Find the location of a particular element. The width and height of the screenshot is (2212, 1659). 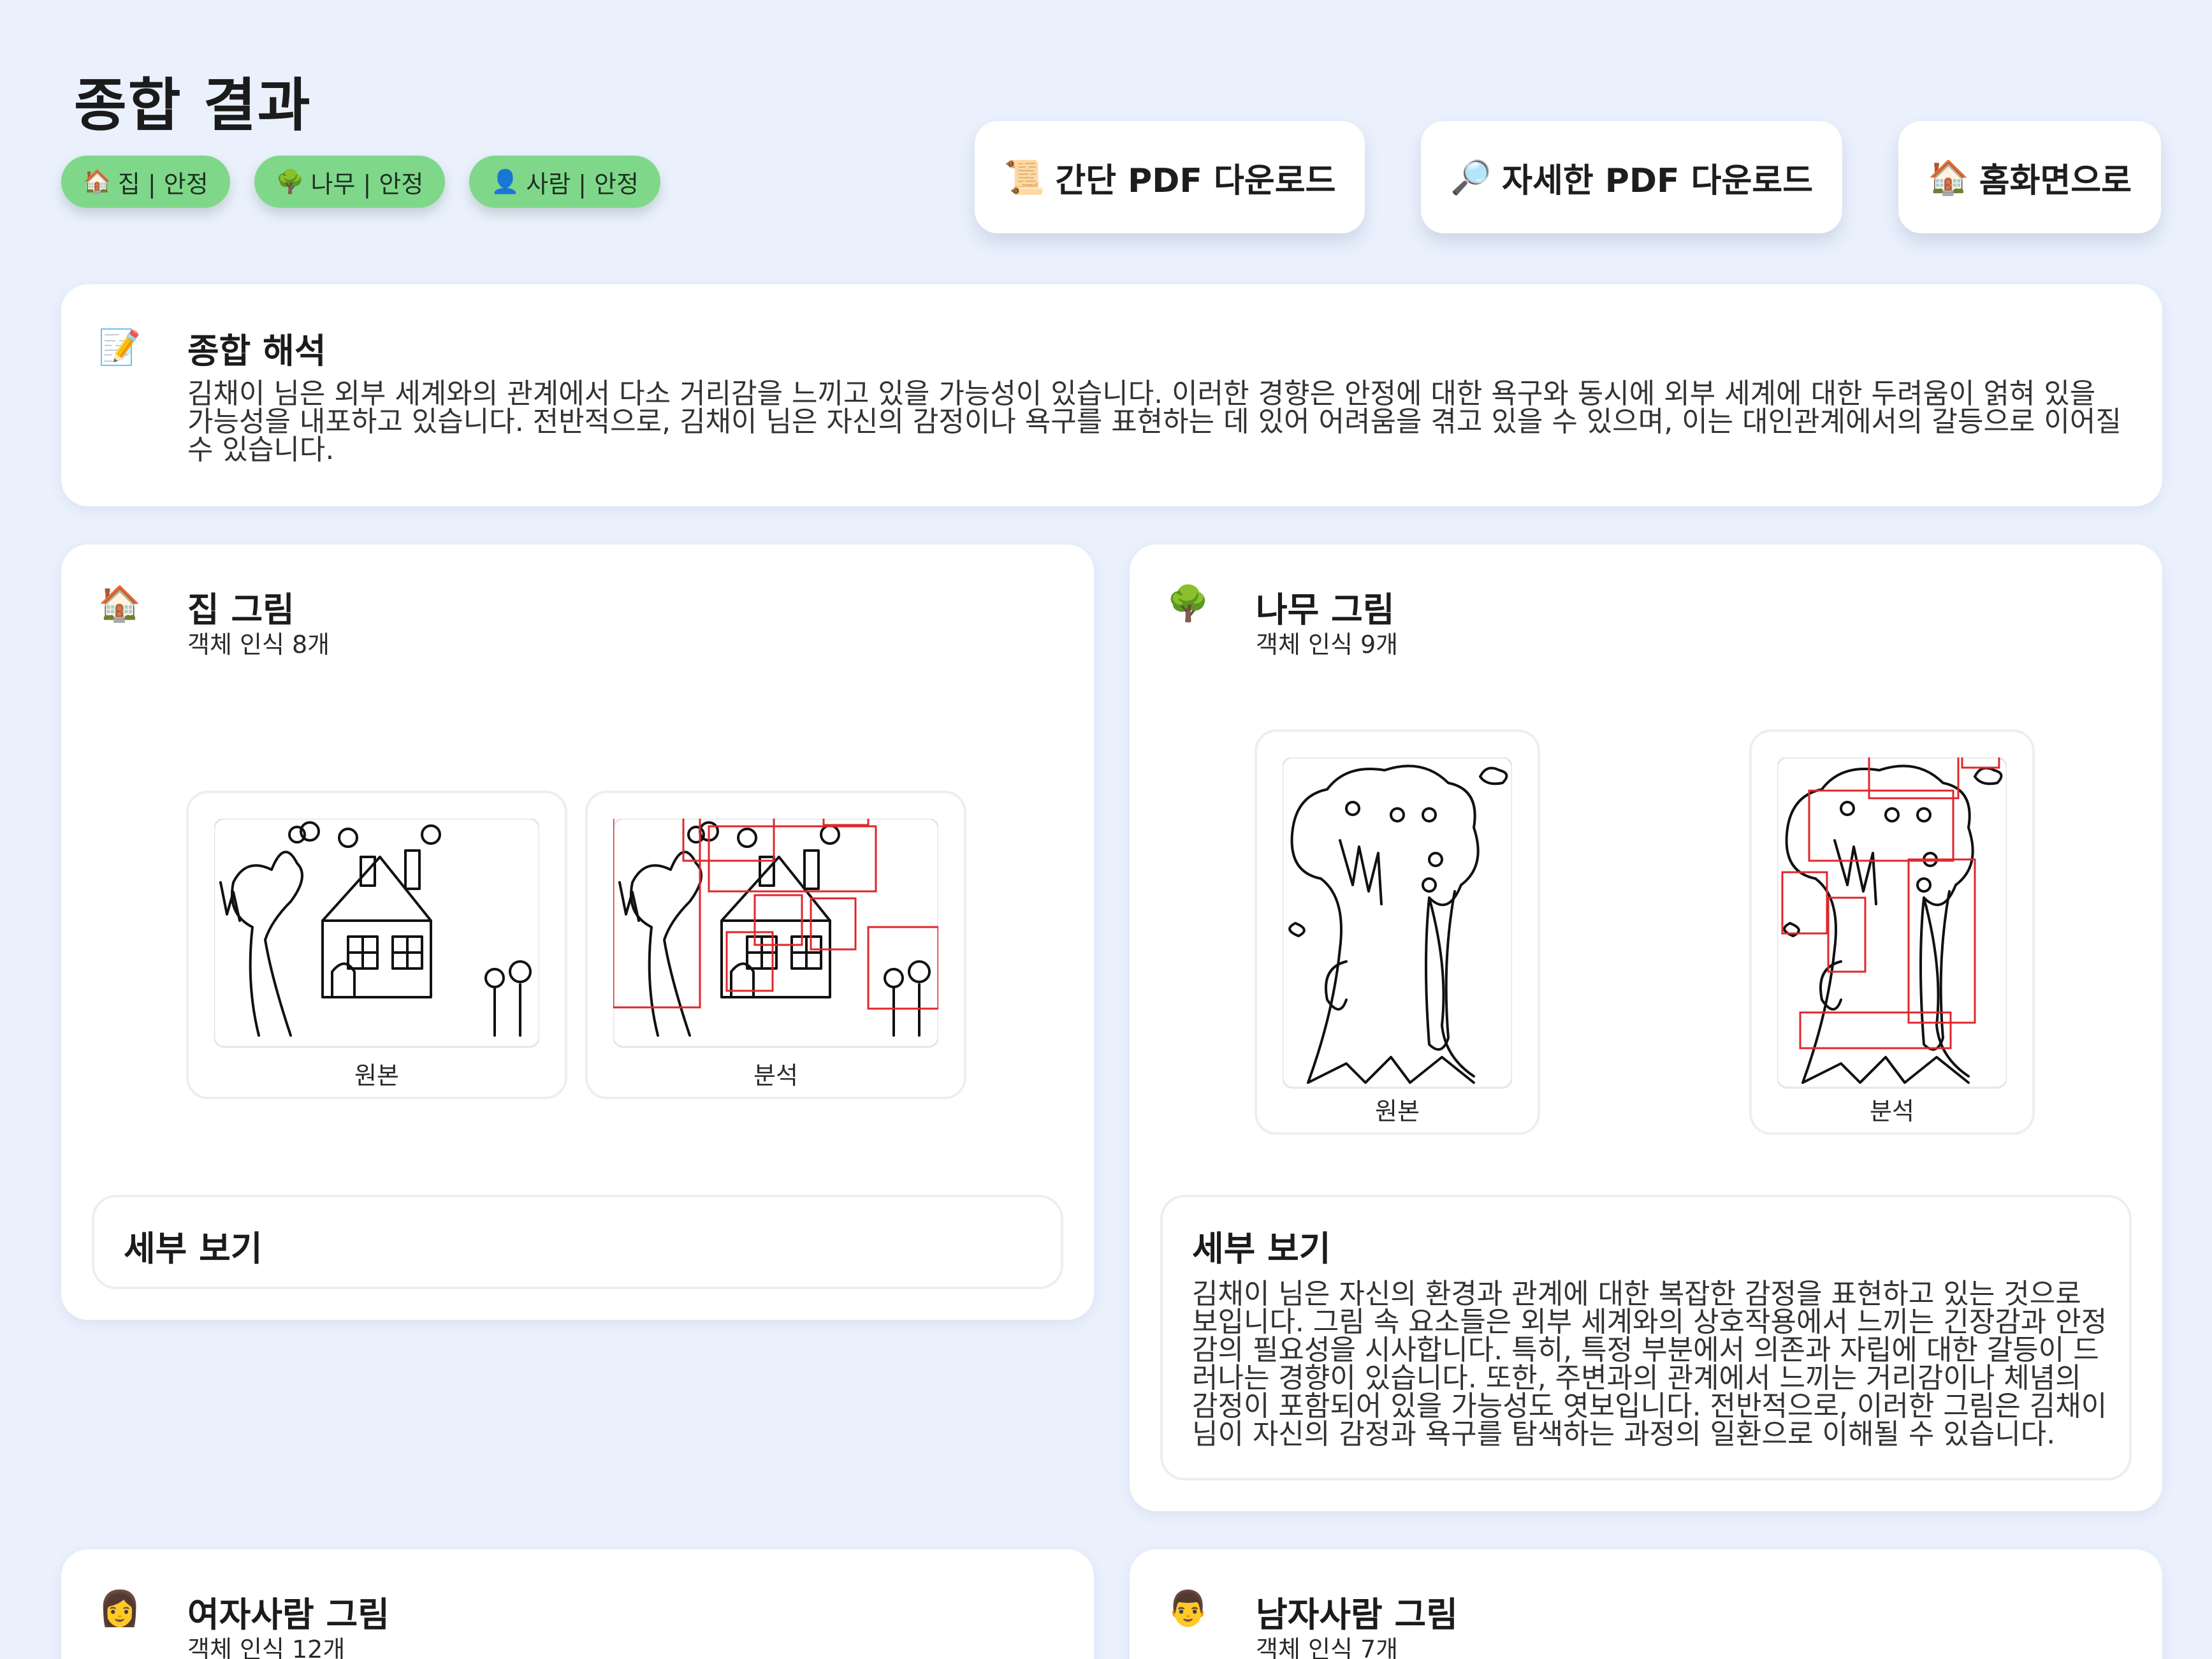

man-icon: 👨 is located at coordinates (1188, 1608).